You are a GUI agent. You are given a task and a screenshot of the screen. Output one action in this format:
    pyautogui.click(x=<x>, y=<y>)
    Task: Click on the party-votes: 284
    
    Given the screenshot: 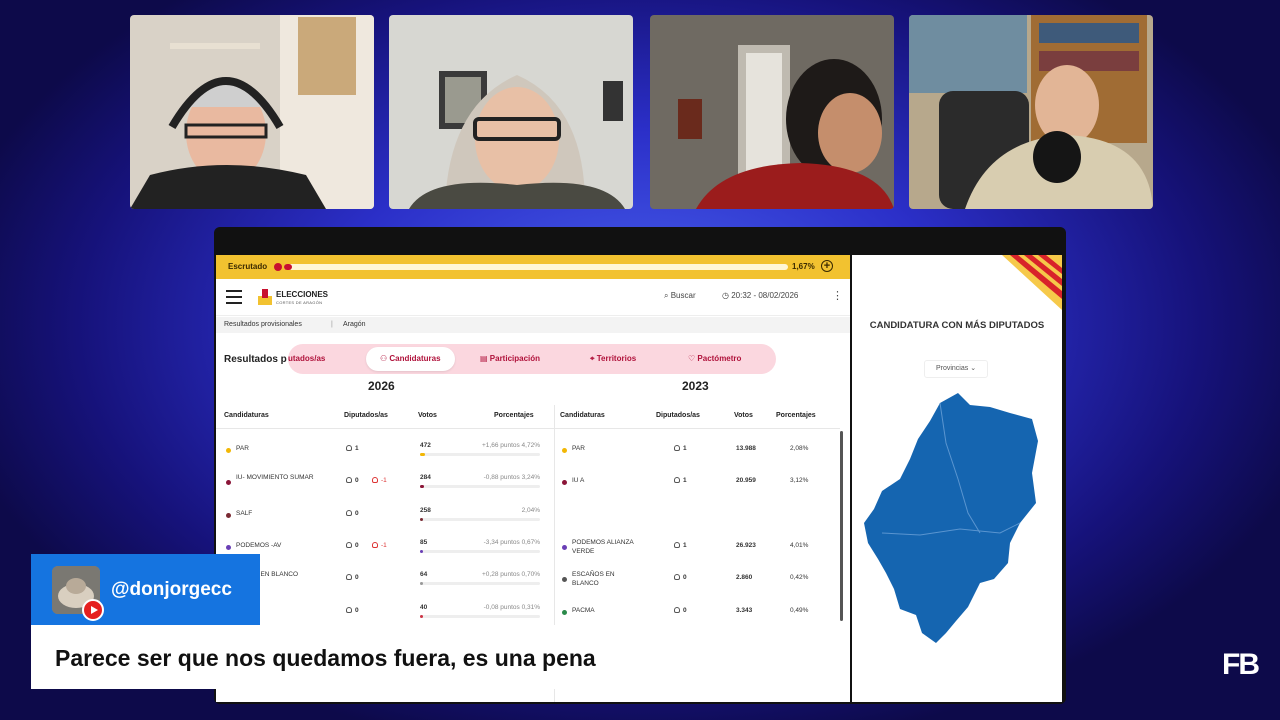 What is the action you would take?
    pyautogui.click(x=425, y=477)
    